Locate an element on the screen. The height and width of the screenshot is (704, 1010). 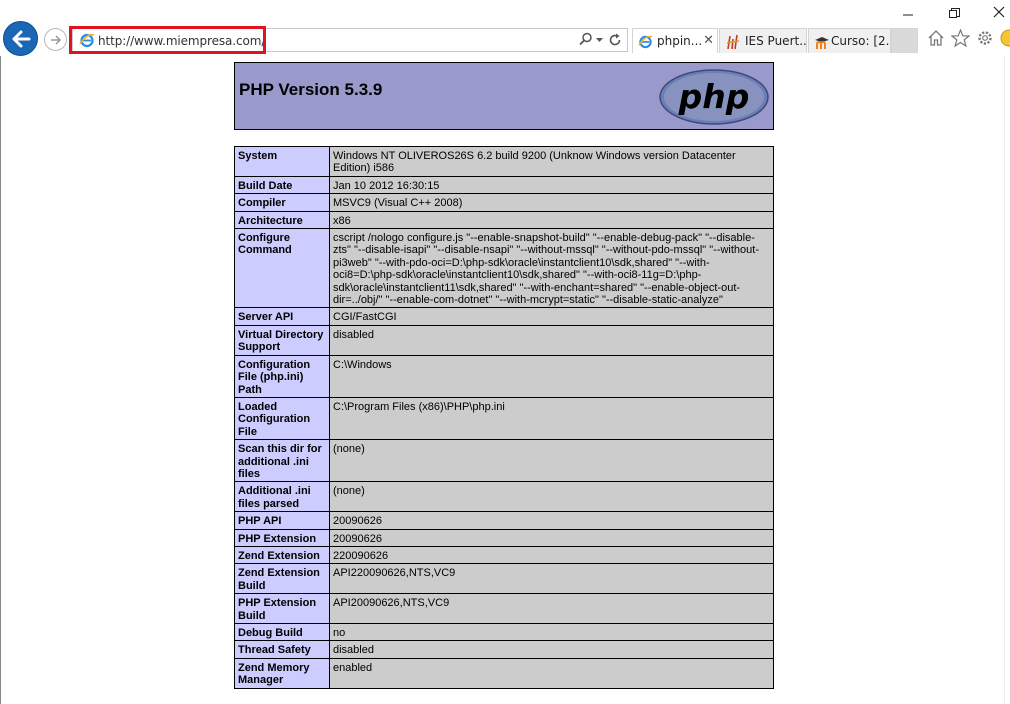
site-favicon-icon is located at coordinates (733, 42).